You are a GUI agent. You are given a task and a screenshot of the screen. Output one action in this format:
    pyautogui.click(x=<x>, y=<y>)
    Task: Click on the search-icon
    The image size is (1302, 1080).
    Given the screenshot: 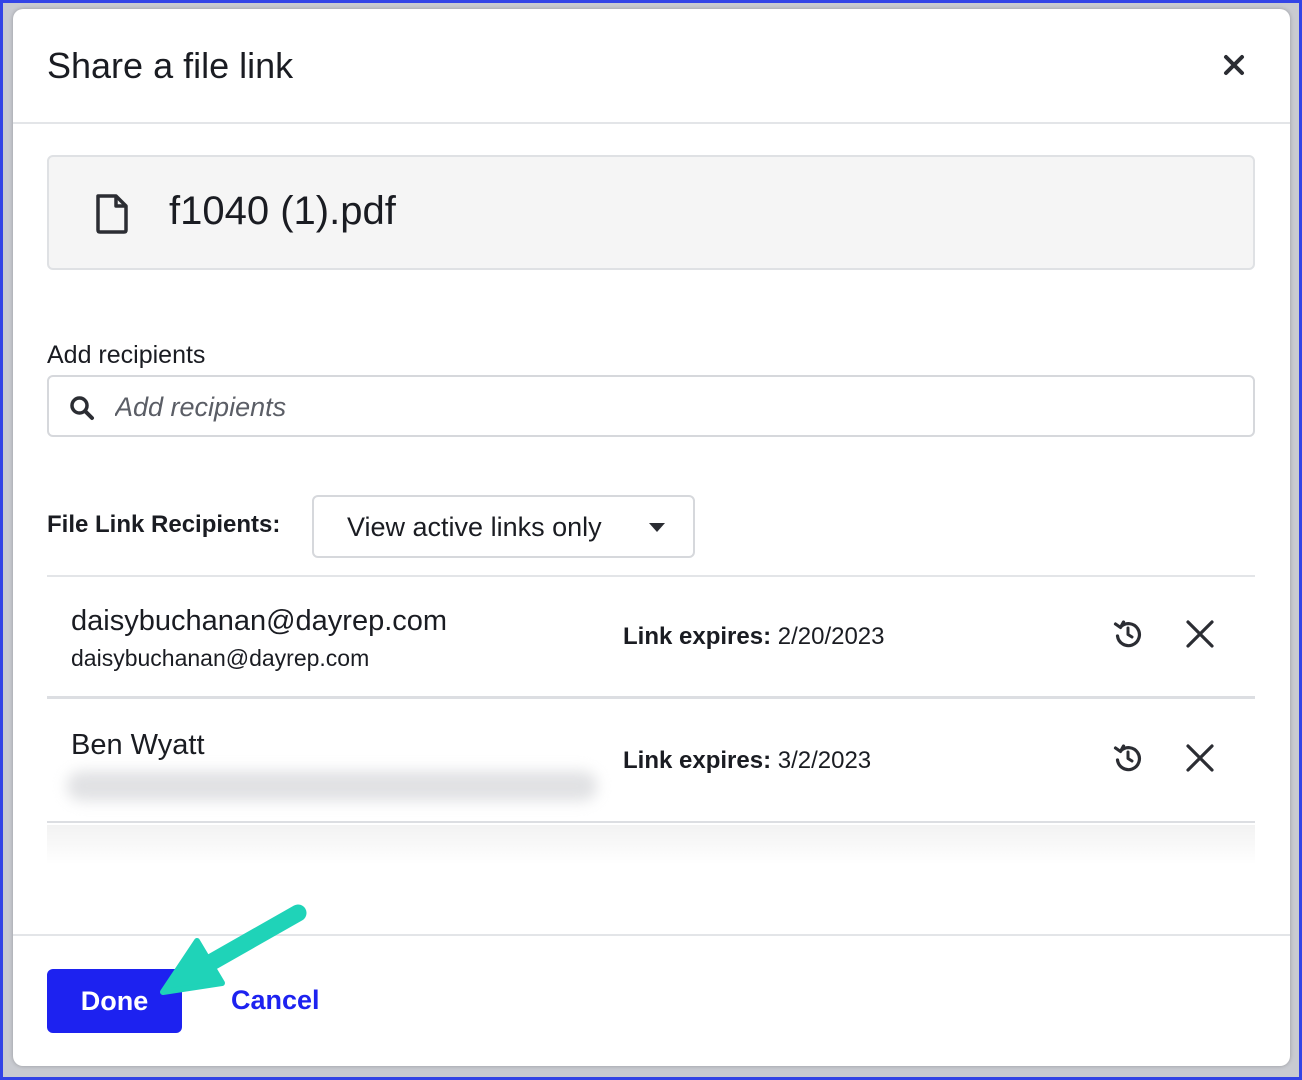 What is the action you would take?
    pyautogui.click(x=82, y=408)
    